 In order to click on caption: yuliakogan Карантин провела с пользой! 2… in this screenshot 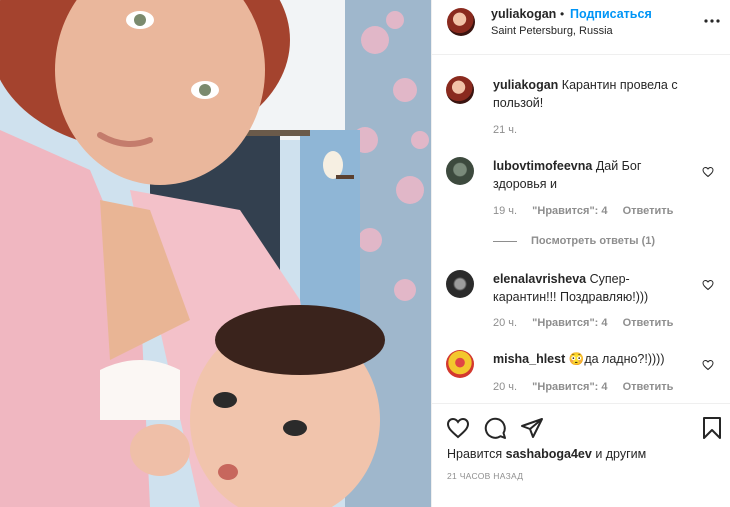, I will do `click(583, 106)`.